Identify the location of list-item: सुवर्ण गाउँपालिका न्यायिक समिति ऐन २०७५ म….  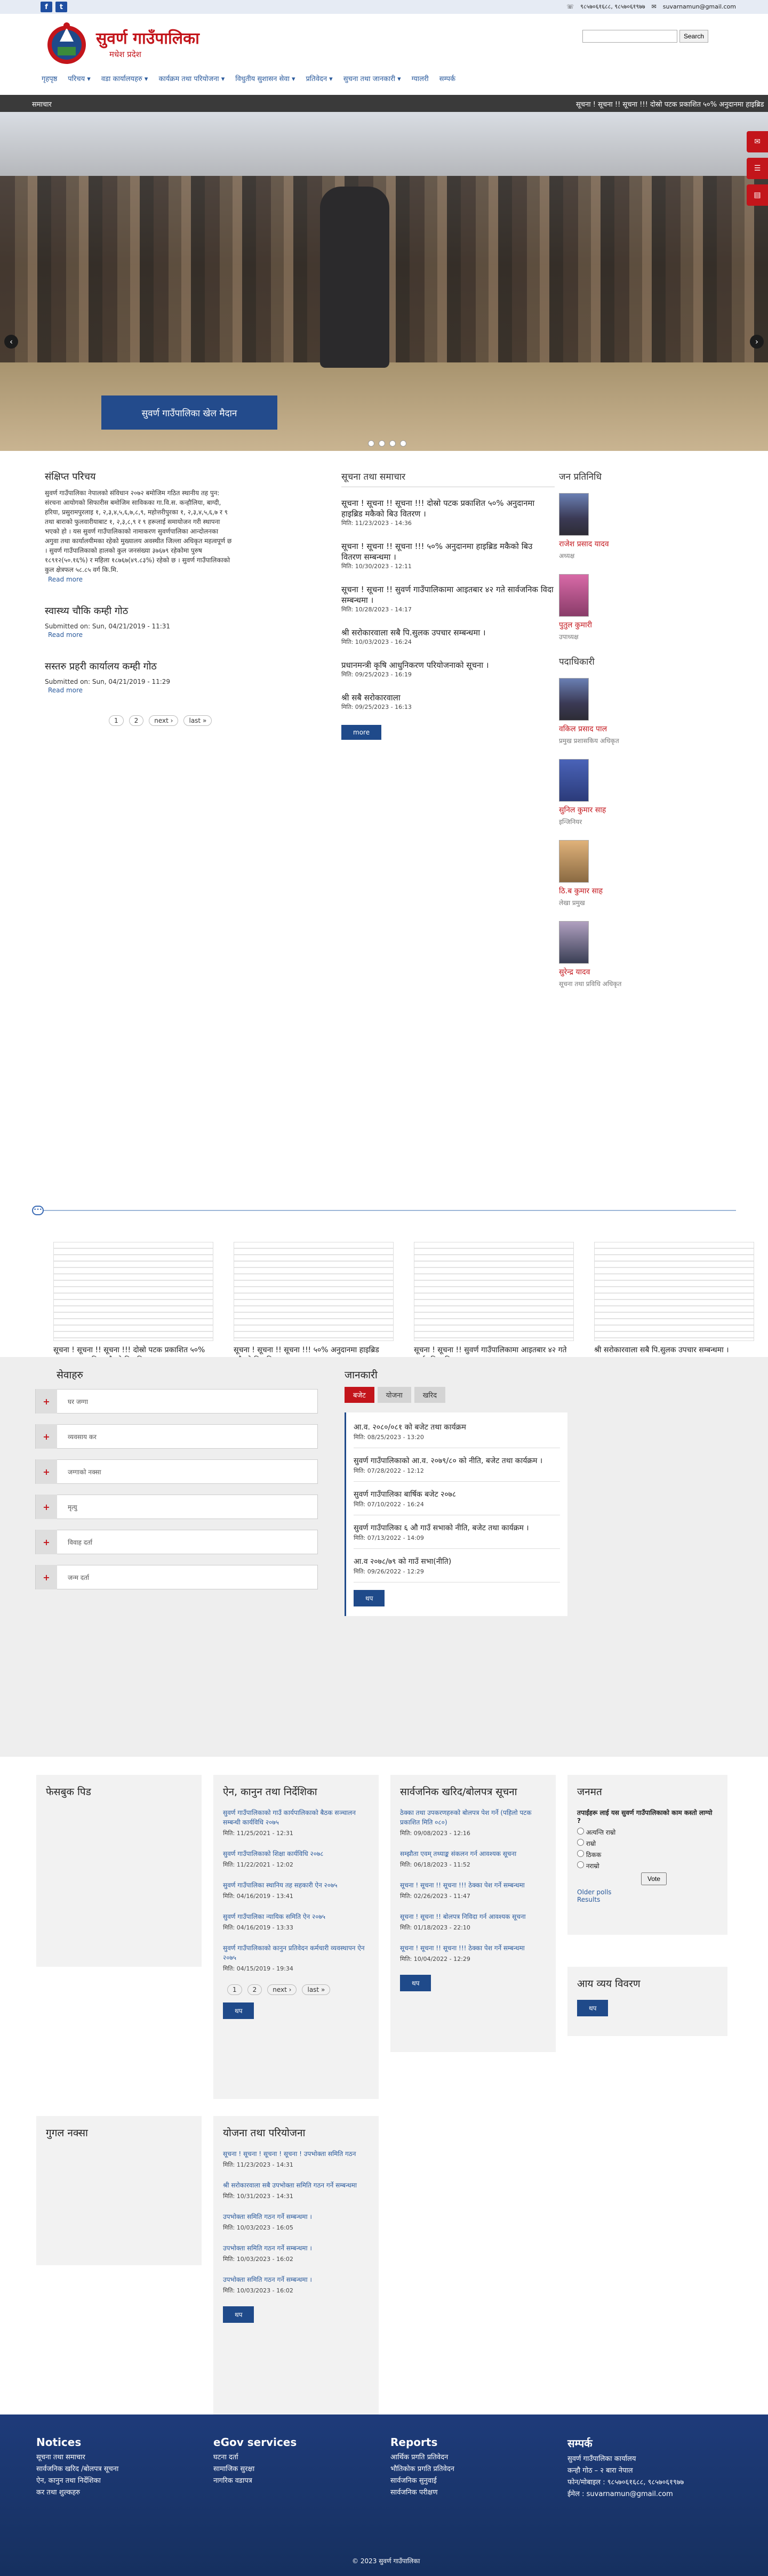
(296, 1922).